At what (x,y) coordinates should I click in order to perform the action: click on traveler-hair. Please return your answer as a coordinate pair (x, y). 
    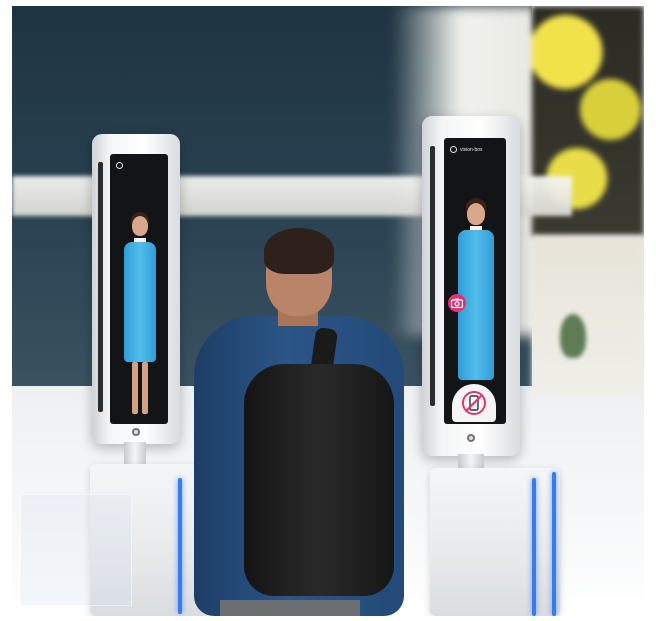
    Looking at the image, I should click on (299, 251).